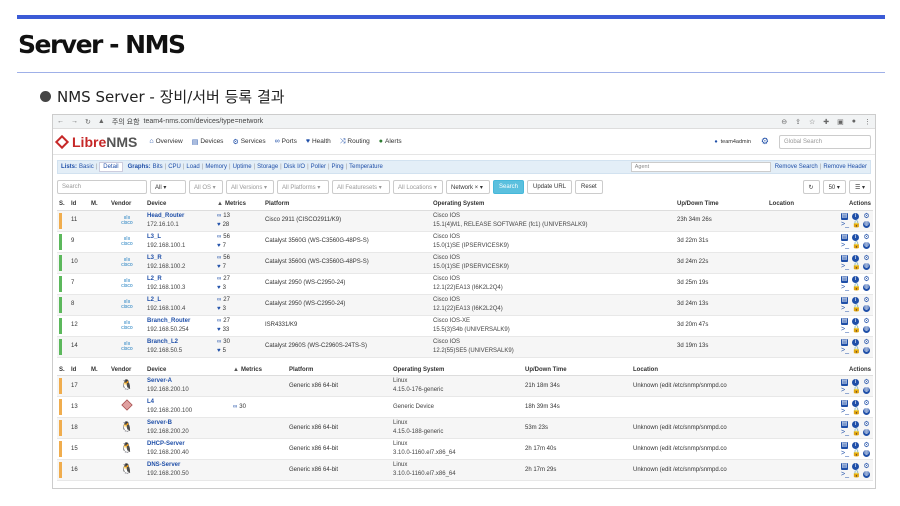 This screenshot has width=900, height=506. I want to click on health-metric: ♥ 7, so click(239, 246).